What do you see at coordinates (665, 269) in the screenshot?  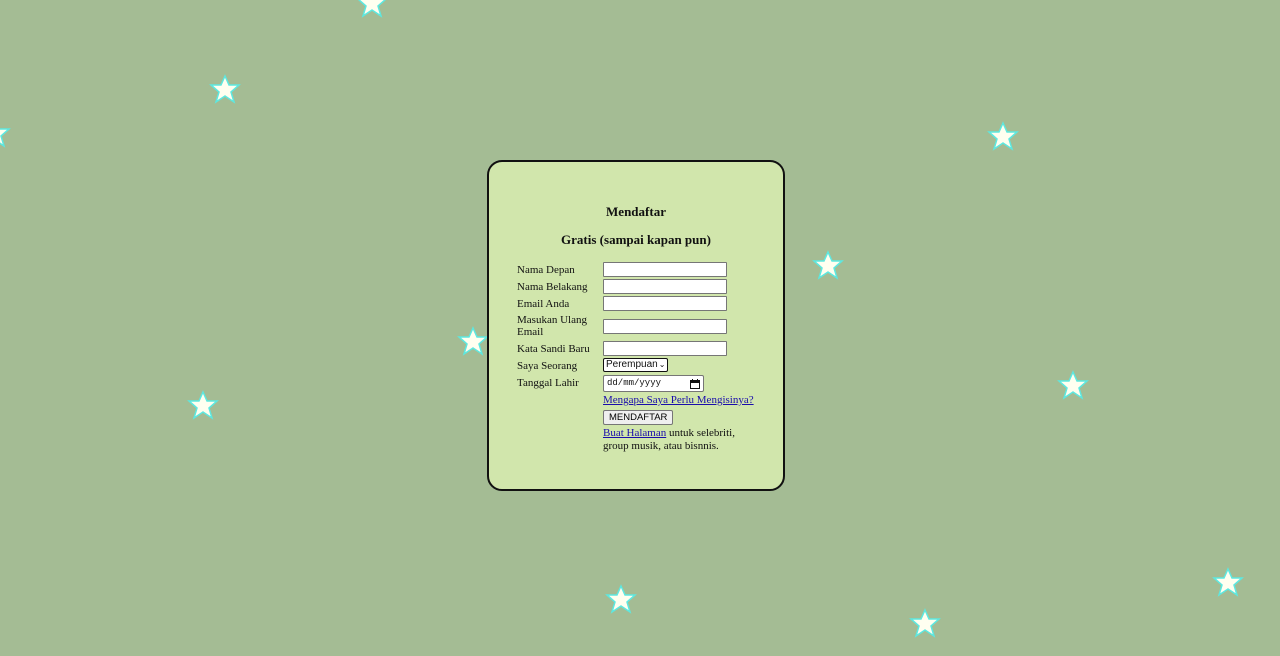 I see `first-name-input` at bounding box center [665, 269].